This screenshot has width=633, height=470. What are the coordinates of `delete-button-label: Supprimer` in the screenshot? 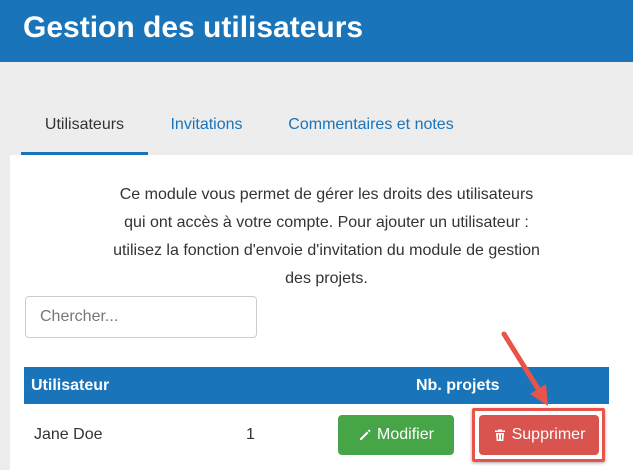 It's located at (548, 434).